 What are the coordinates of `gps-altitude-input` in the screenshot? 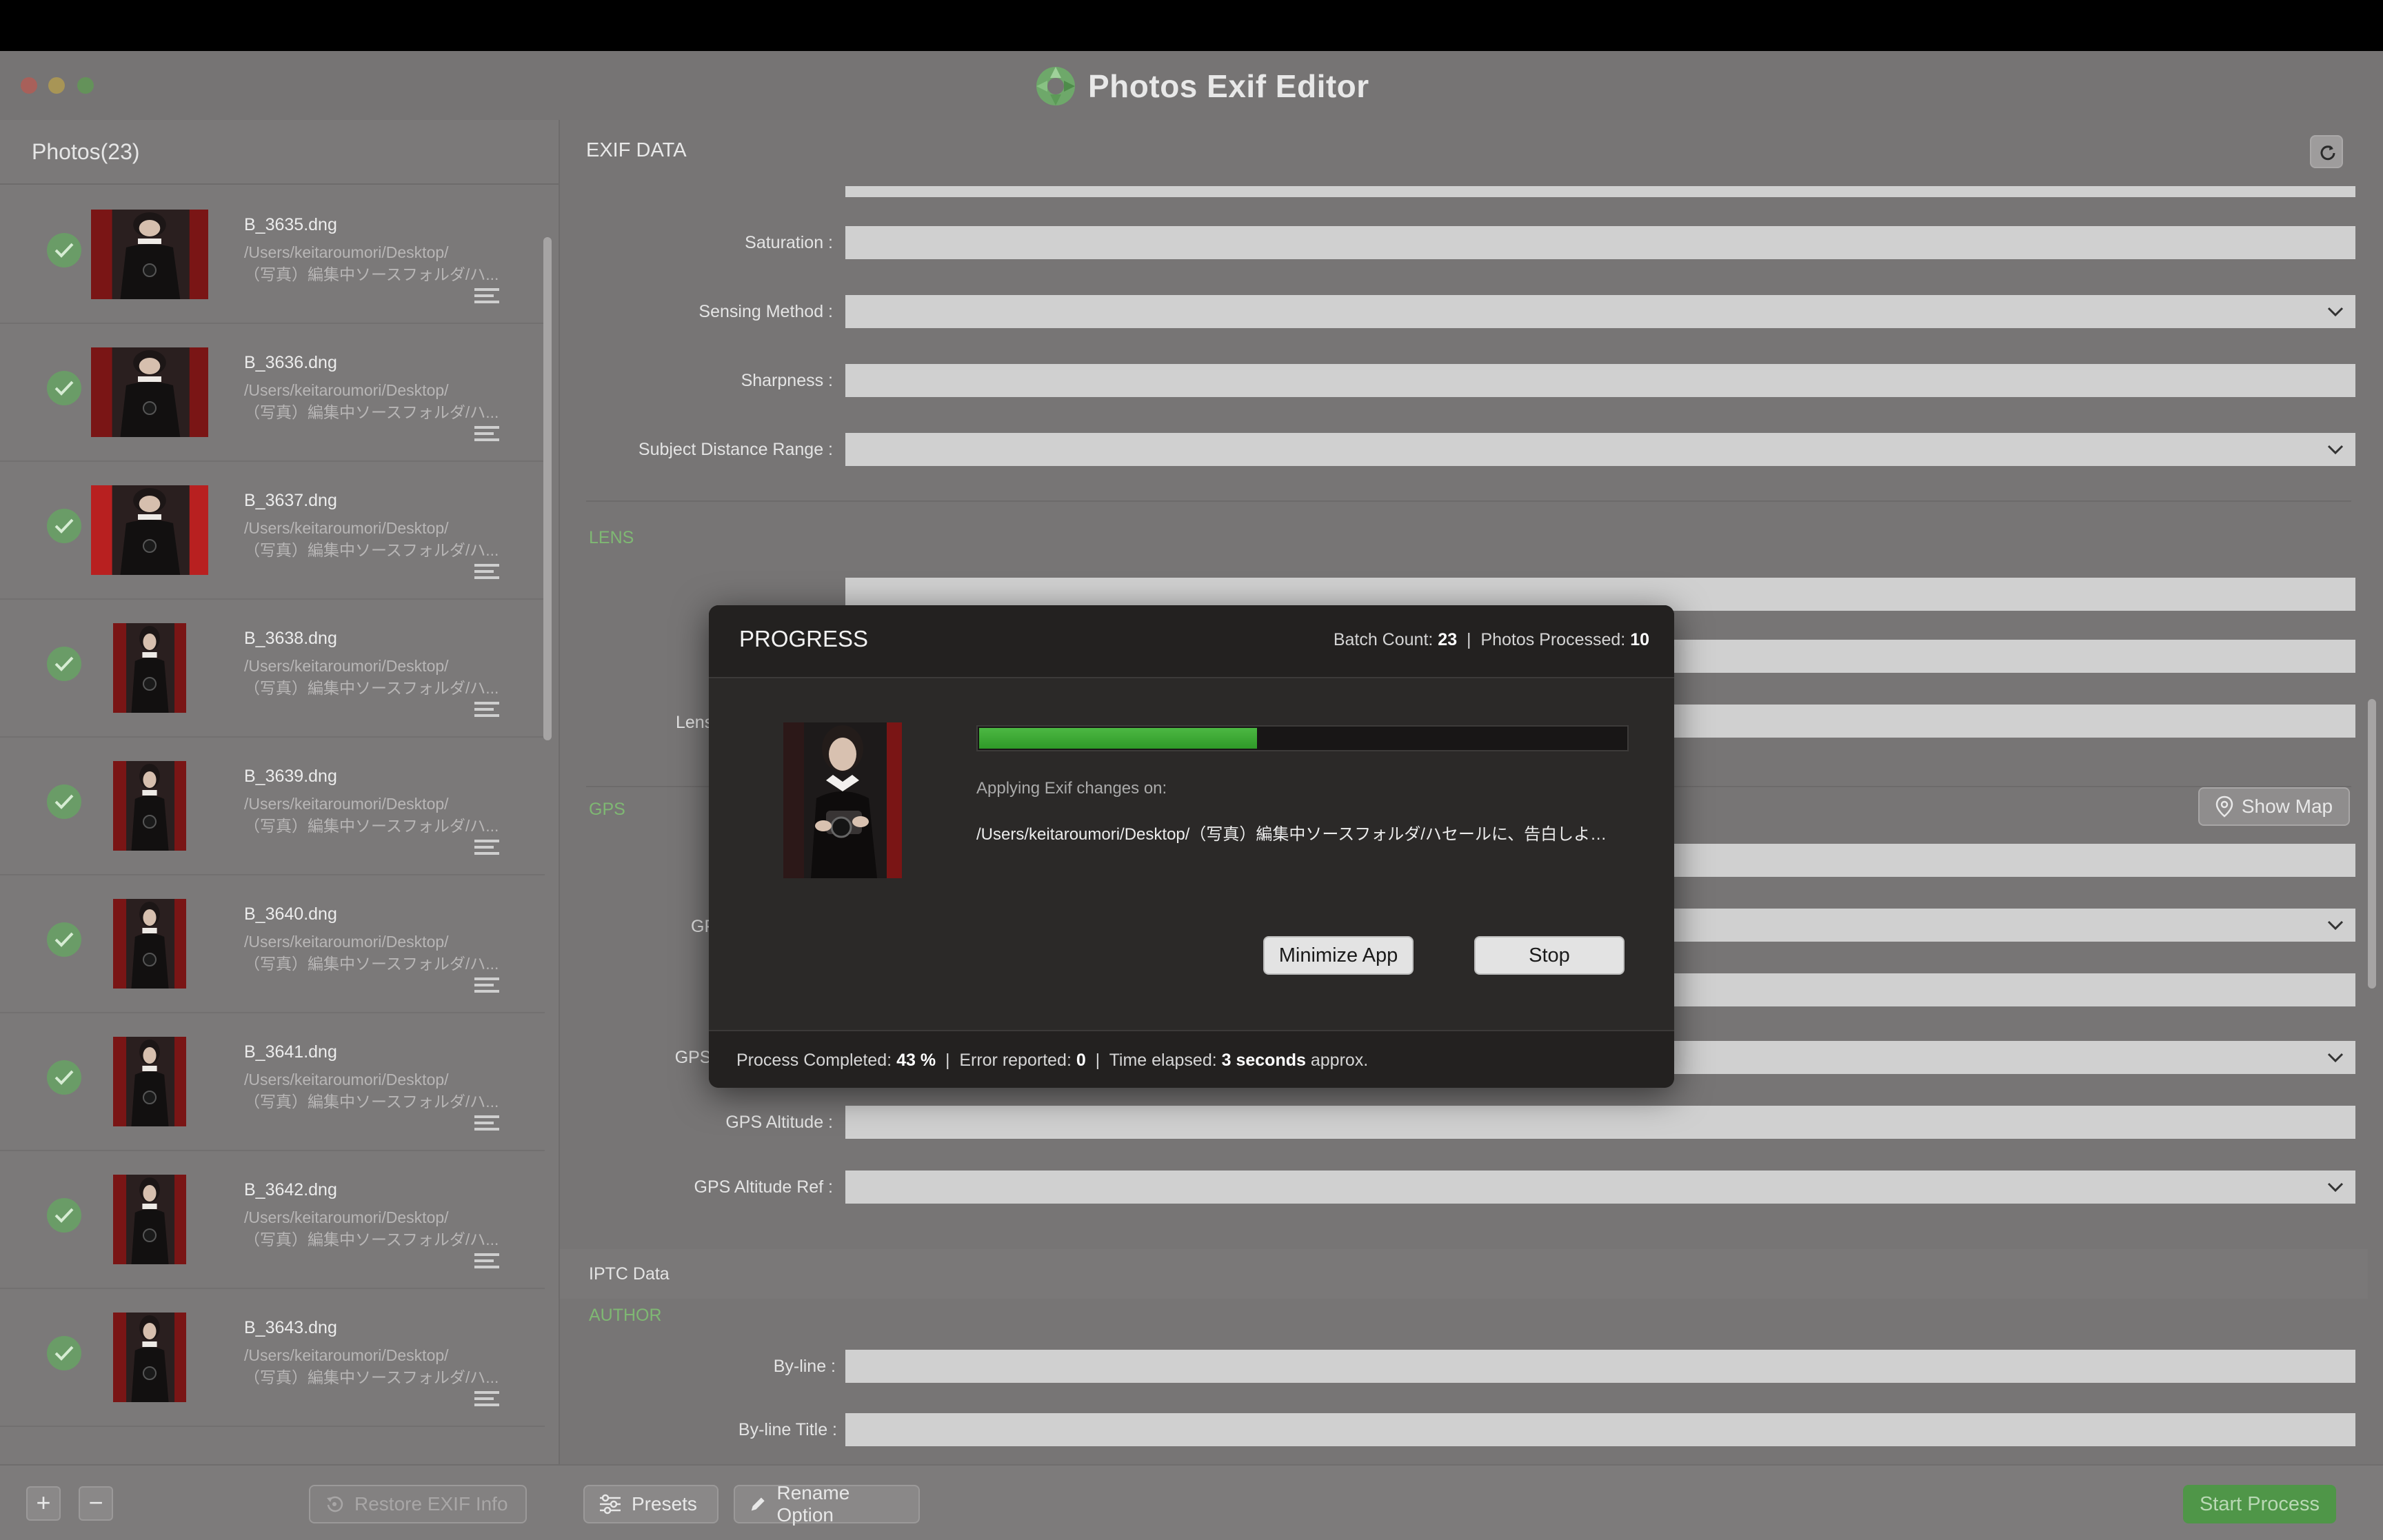 It's located at (1600, 1123).